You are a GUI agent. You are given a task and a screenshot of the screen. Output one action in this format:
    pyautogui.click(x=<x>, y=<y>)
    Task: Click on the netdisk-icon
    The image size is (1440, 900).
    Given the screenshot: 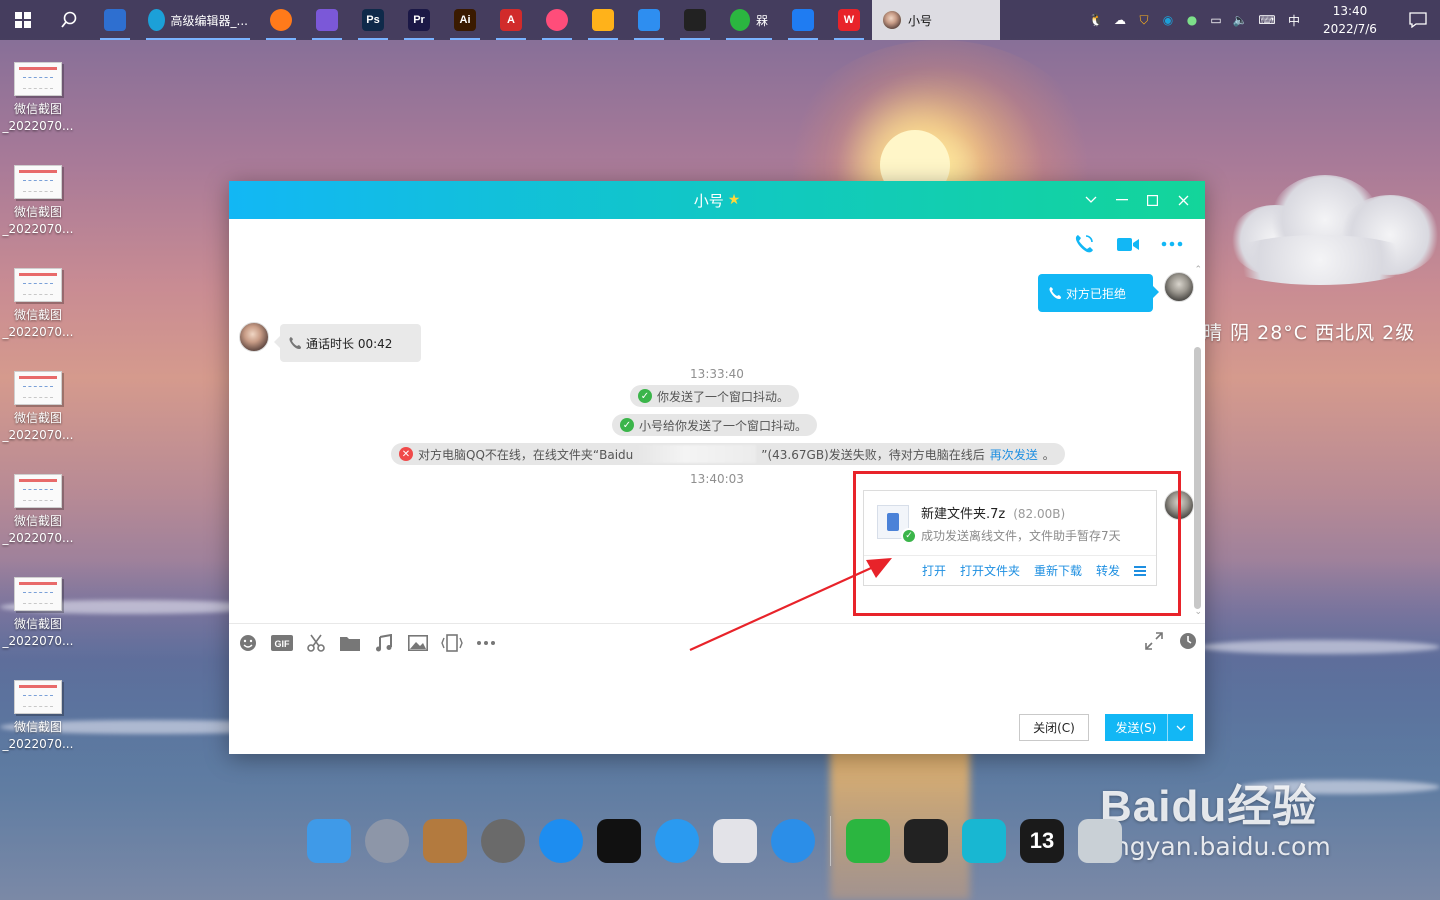 What is the action you would take?
    pyautogui.click(x=649, y=20)
    